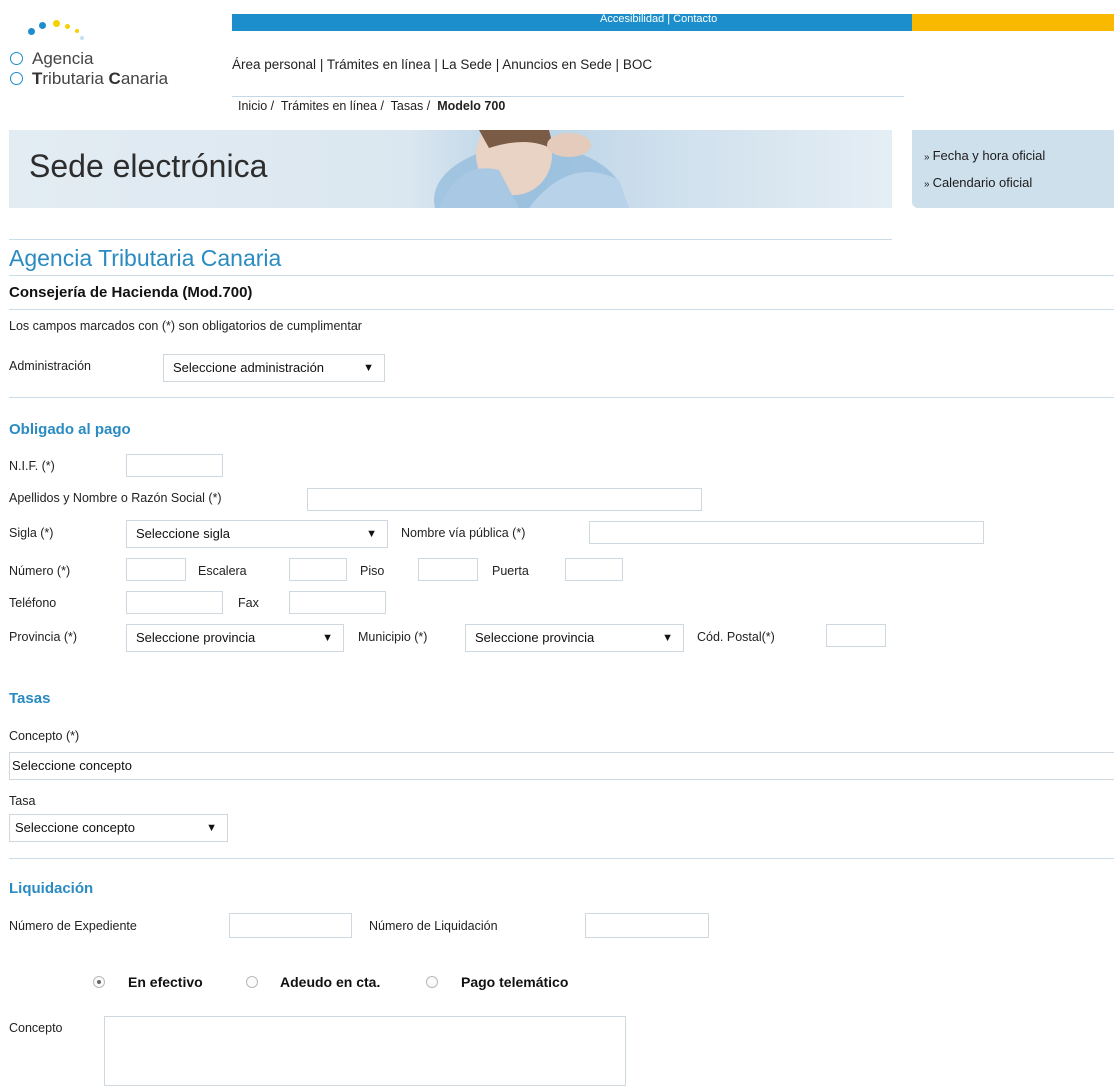 This screenshot has height=1086, width=1114. What do you see at coordinates (50, 366) in the screenshot?
I see `administracion-label: Administración` at bounding box center [50, 366].